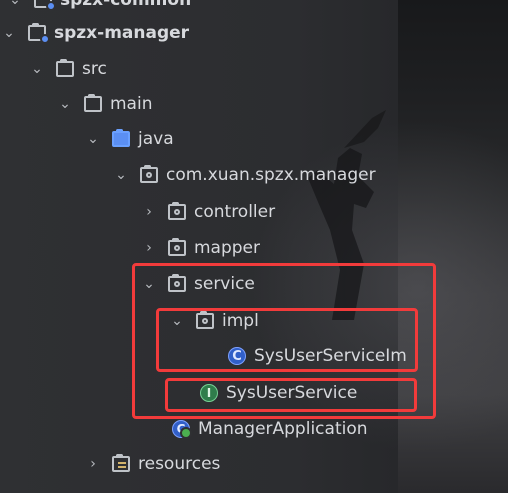 This screenshot has height=493, width=508. I want to click on tree-item-label: spzx-common, so click(126, 5).